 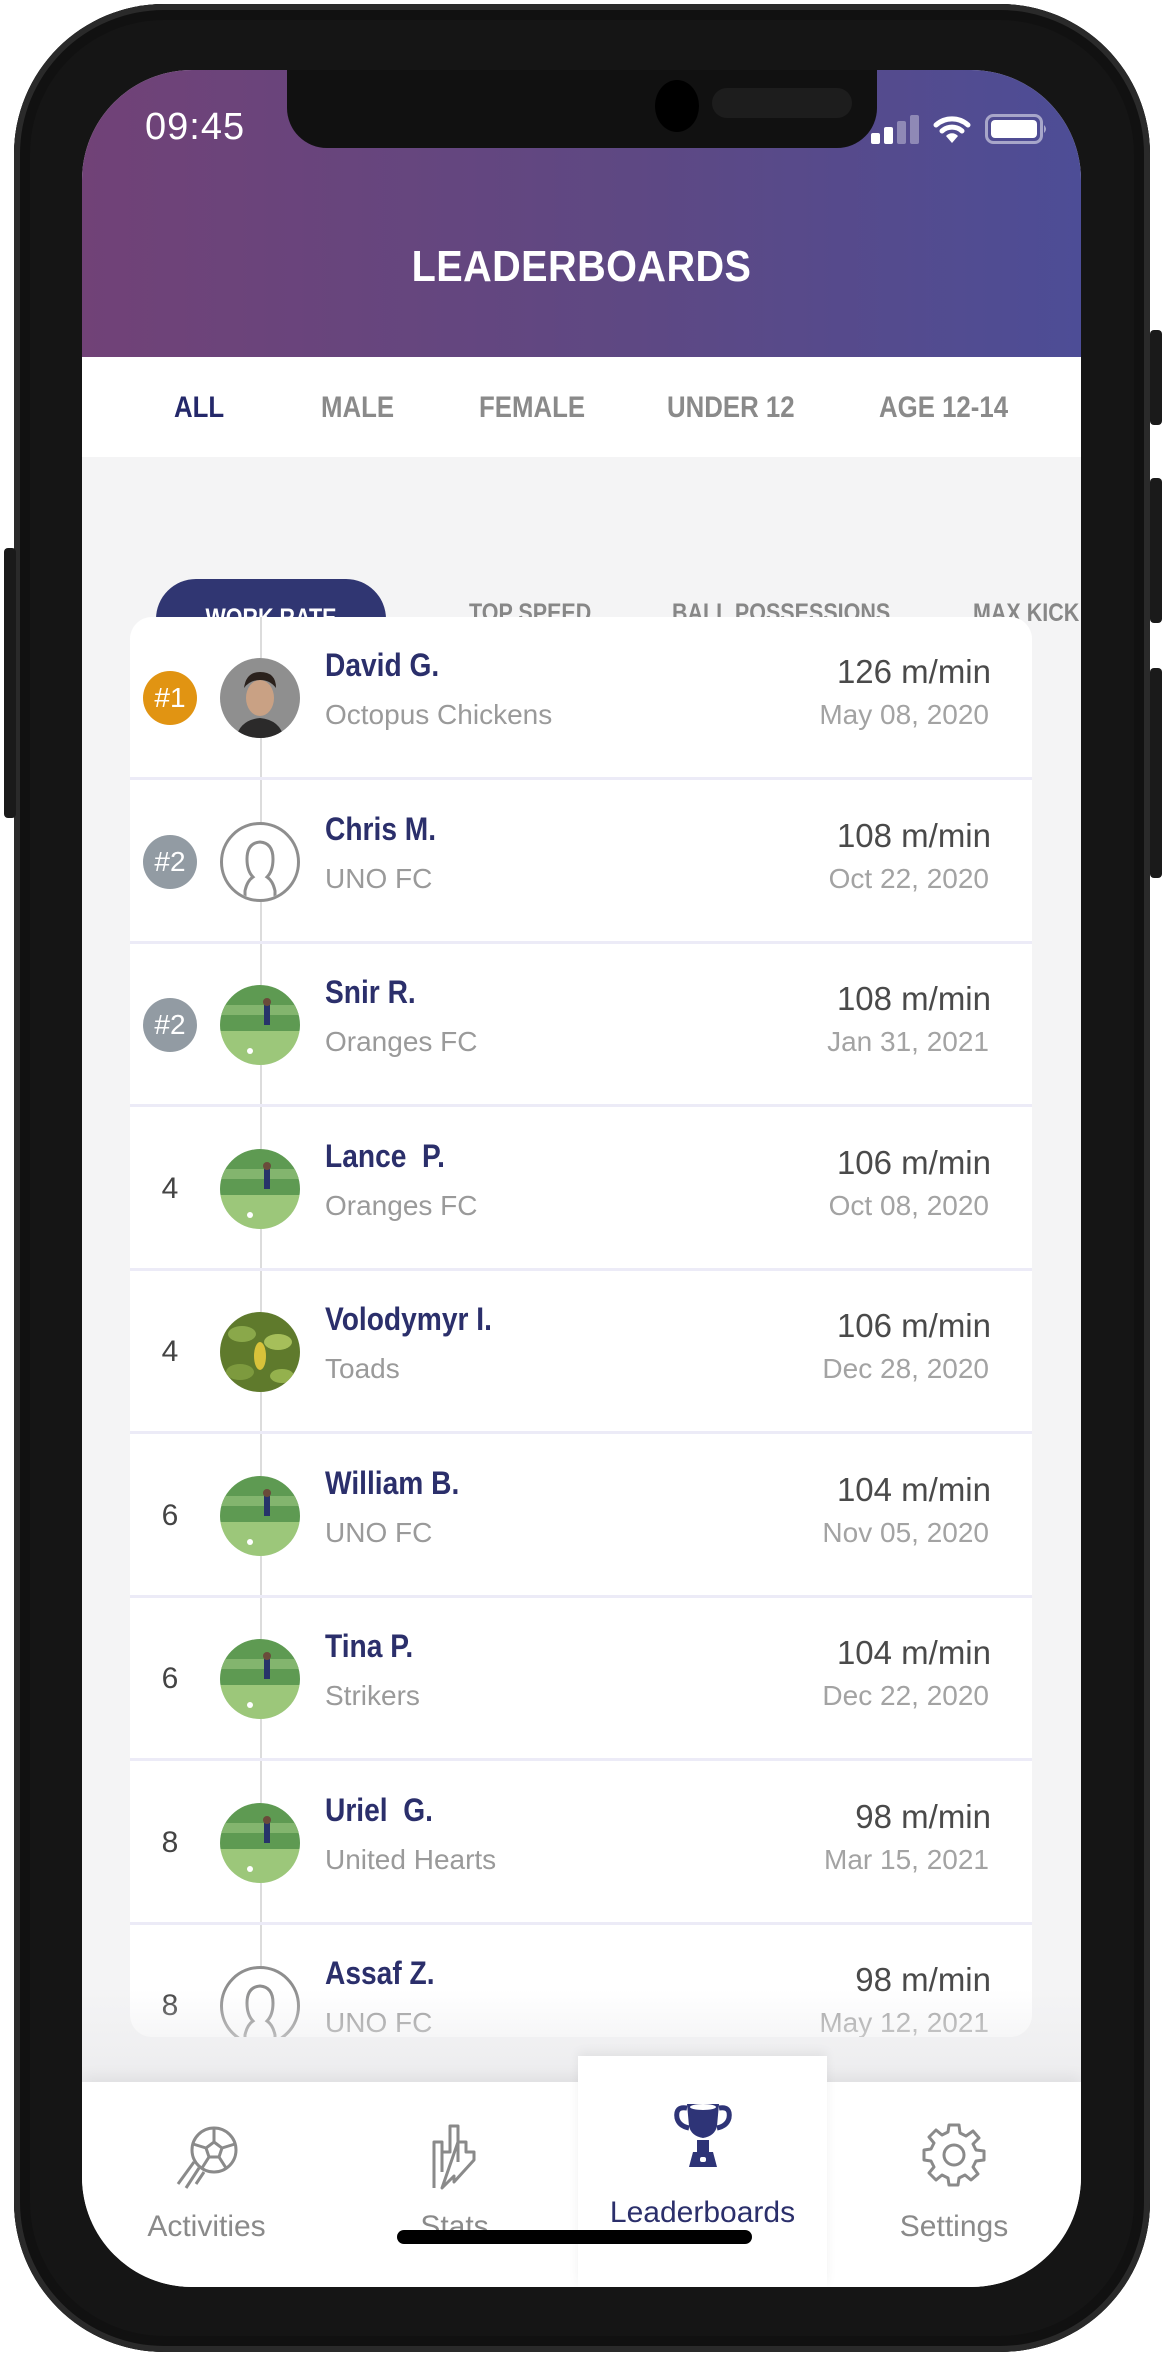 I want to click on filter-tab-all: ALL, so click(x=199, y=408).